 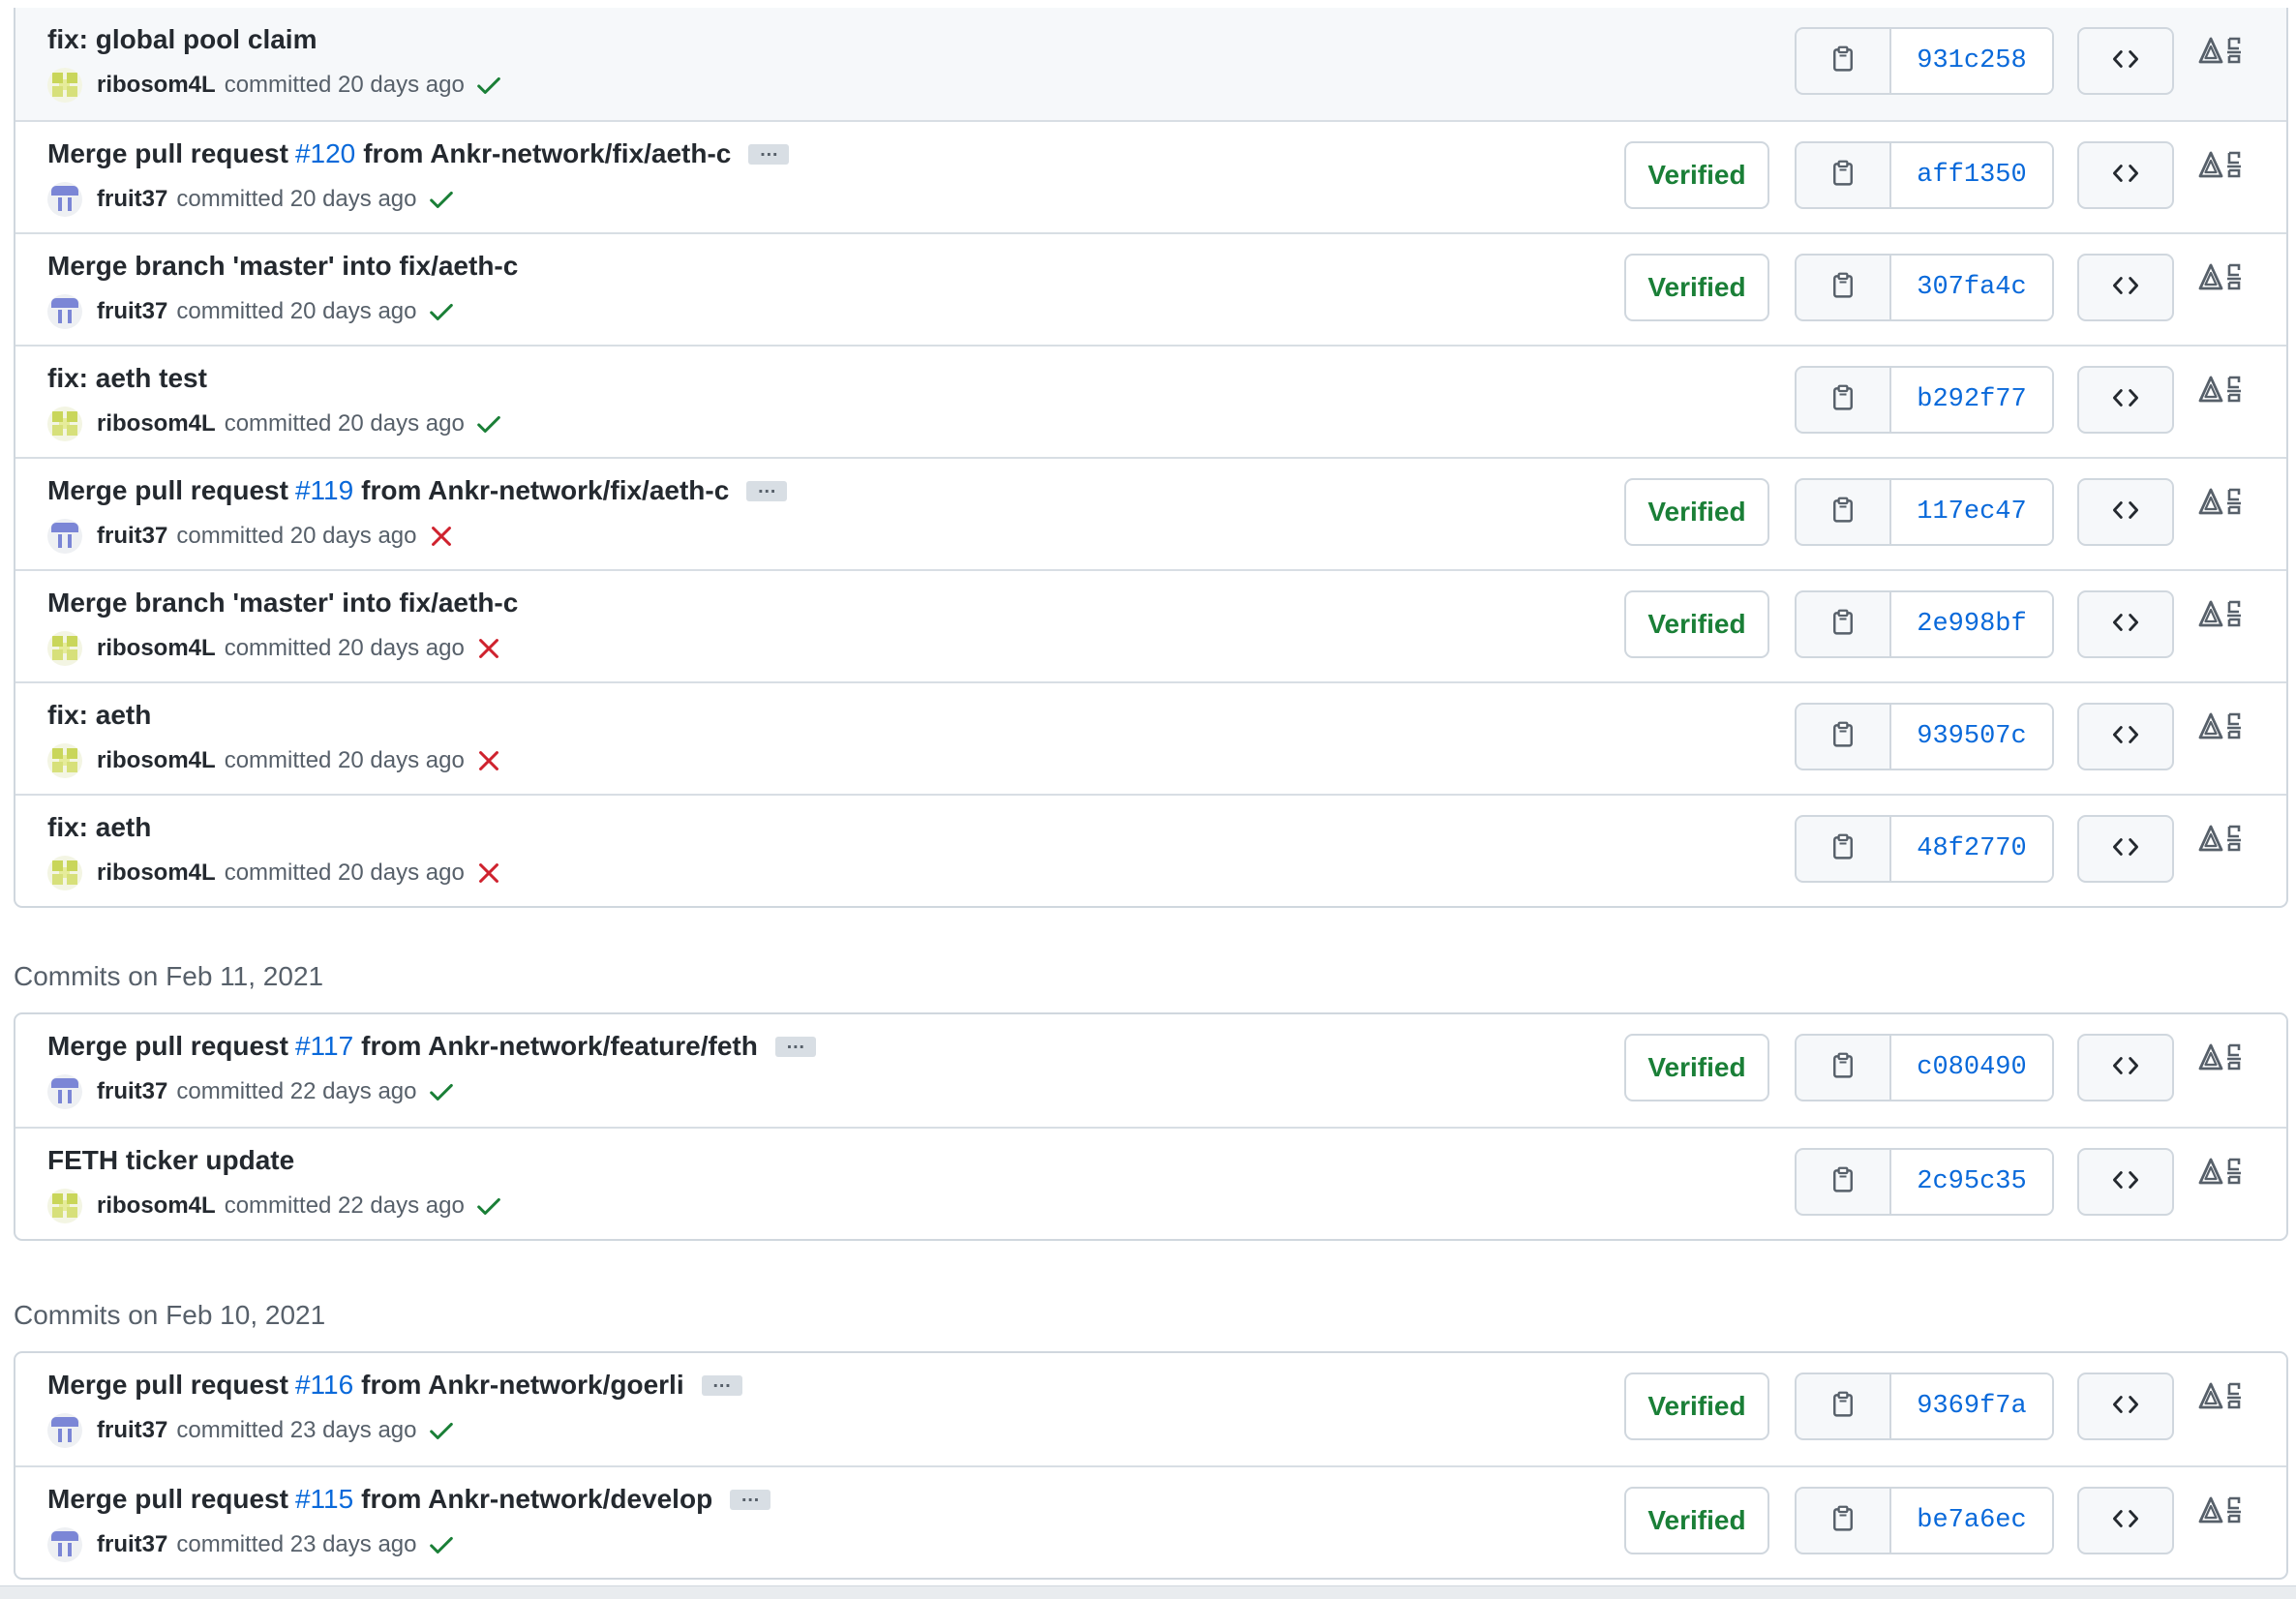 I want to click on pull-request-link: #119, so click(x=324, y=490).